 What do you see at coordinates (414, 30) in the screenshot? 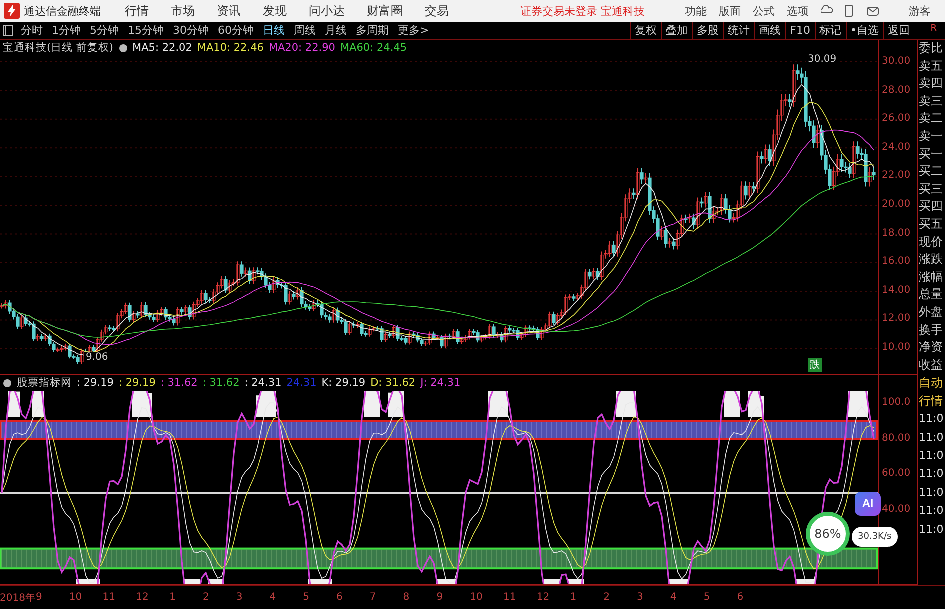
I see `period-tab: 更多>` at bounding box center [414, 30].